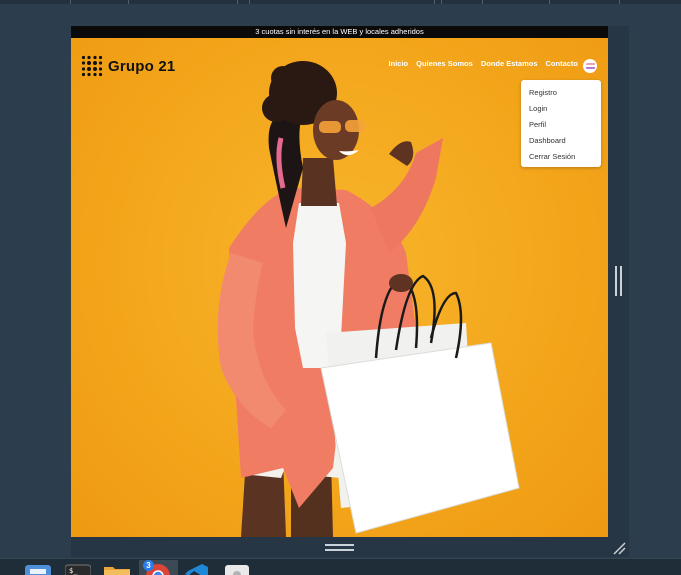 This screenshot has height=575, width=681. I want to click on vertical-resize-handle, so click(618, 281).